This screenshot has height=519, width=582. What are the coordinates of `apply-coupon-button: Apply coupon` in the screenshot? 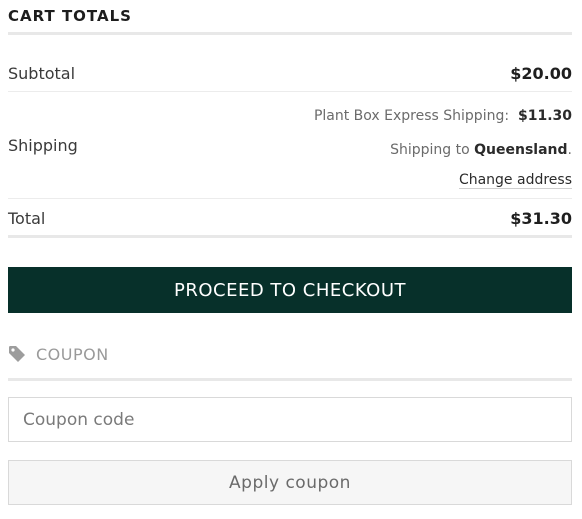 It's located at (290, 482).